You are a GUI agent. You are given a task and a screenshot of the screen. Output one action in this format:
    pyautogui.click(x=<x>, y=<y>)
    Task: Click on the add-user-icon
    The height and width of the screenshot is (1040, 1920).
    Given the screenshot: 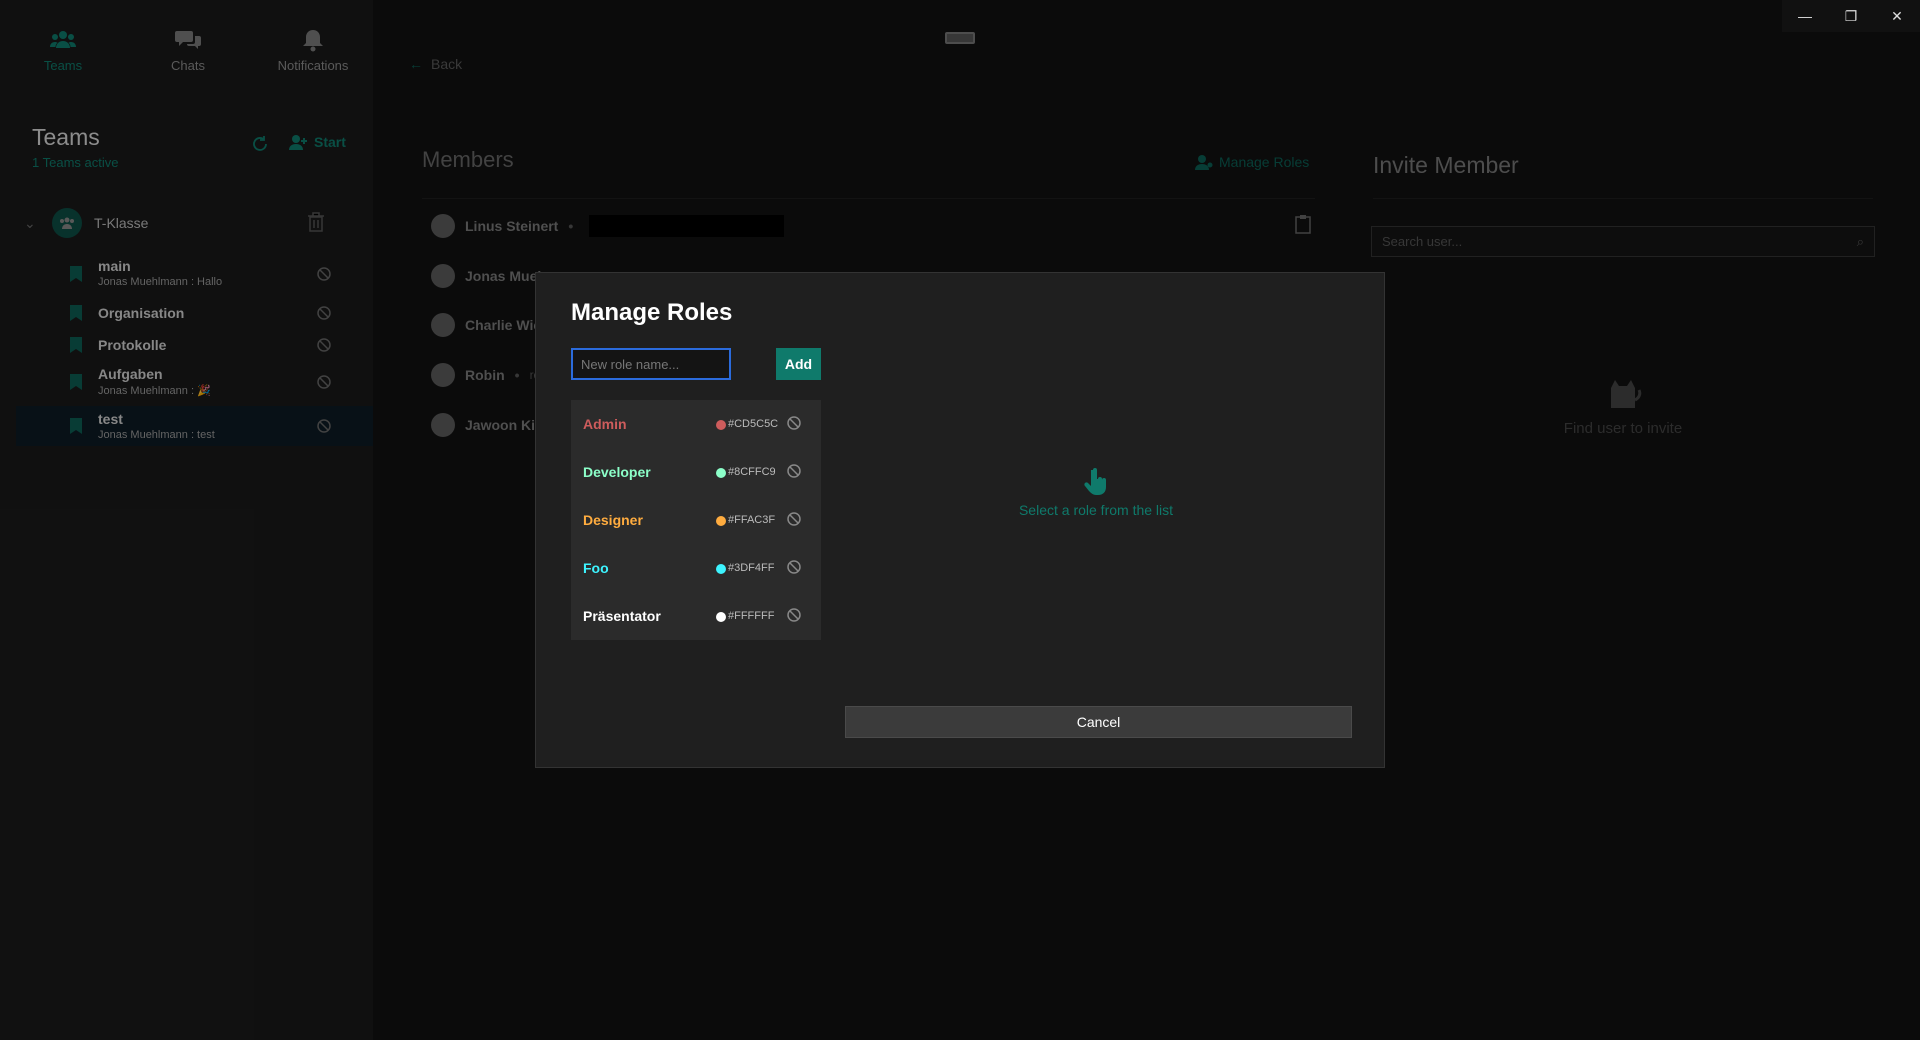 What is the action you would take?
    pyautogui.click(x=298, y=142)
    